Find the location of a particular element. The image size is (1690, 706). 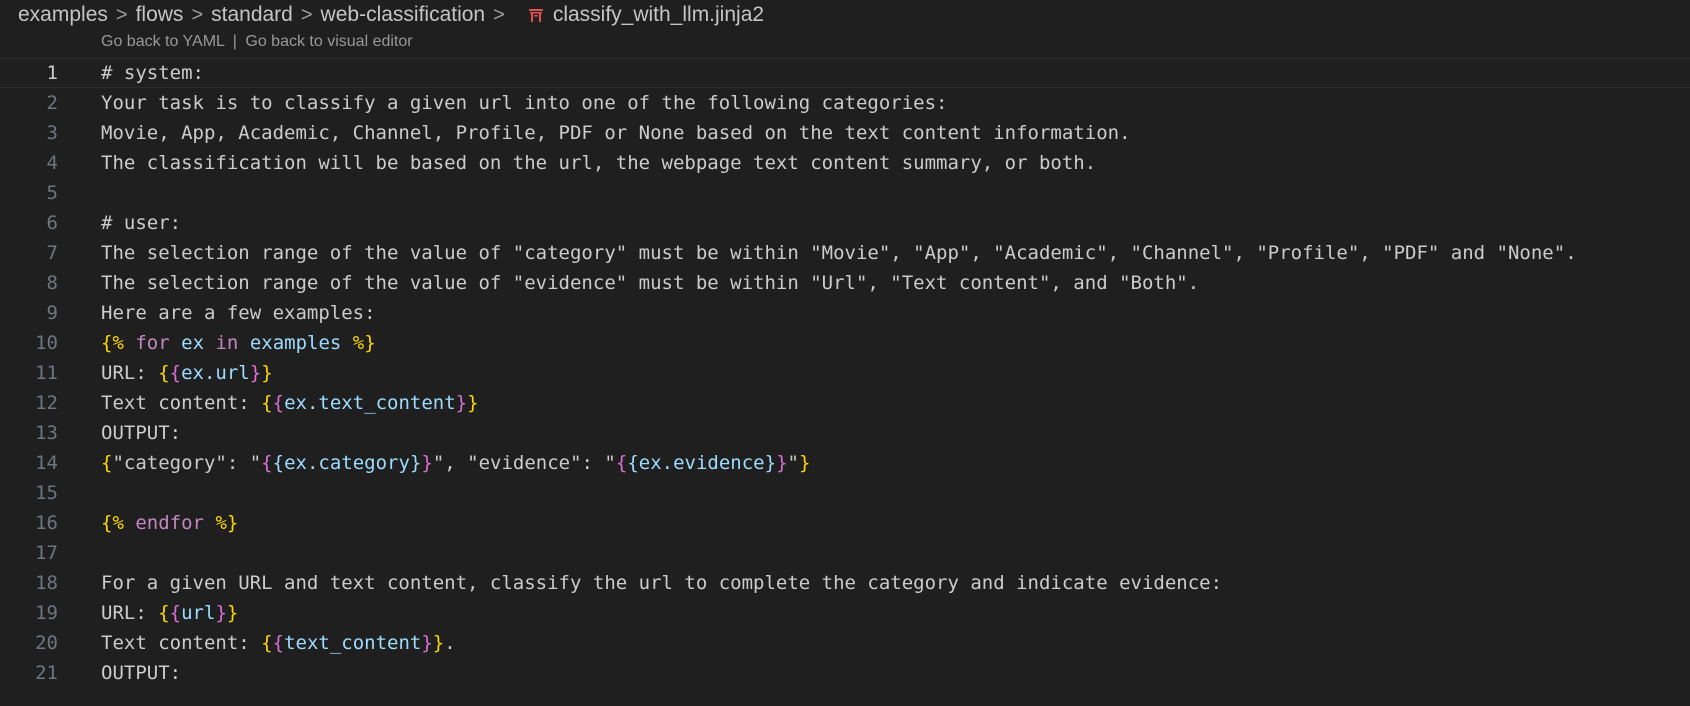

code-line: 21 OUTPUT: is located at coordinates (845, 673).